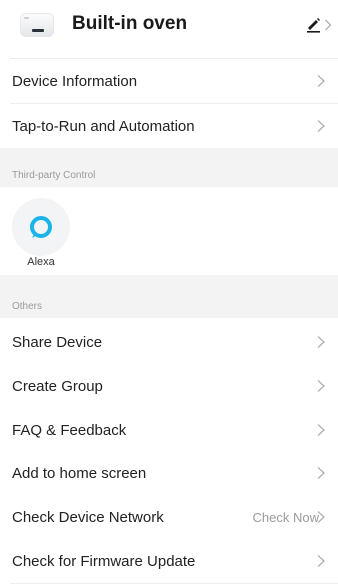 This screenshot has width=338, height=585. I want to click on menu-row-device-information: Device Information, so click(169, 81).